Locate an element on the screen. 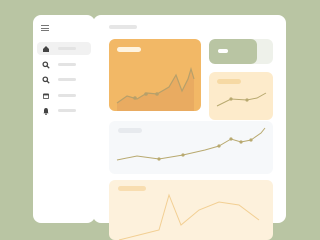 The height and width of the screenshot is (240, 320). sidebar-item-notifications is located at coordinates (64, 110).